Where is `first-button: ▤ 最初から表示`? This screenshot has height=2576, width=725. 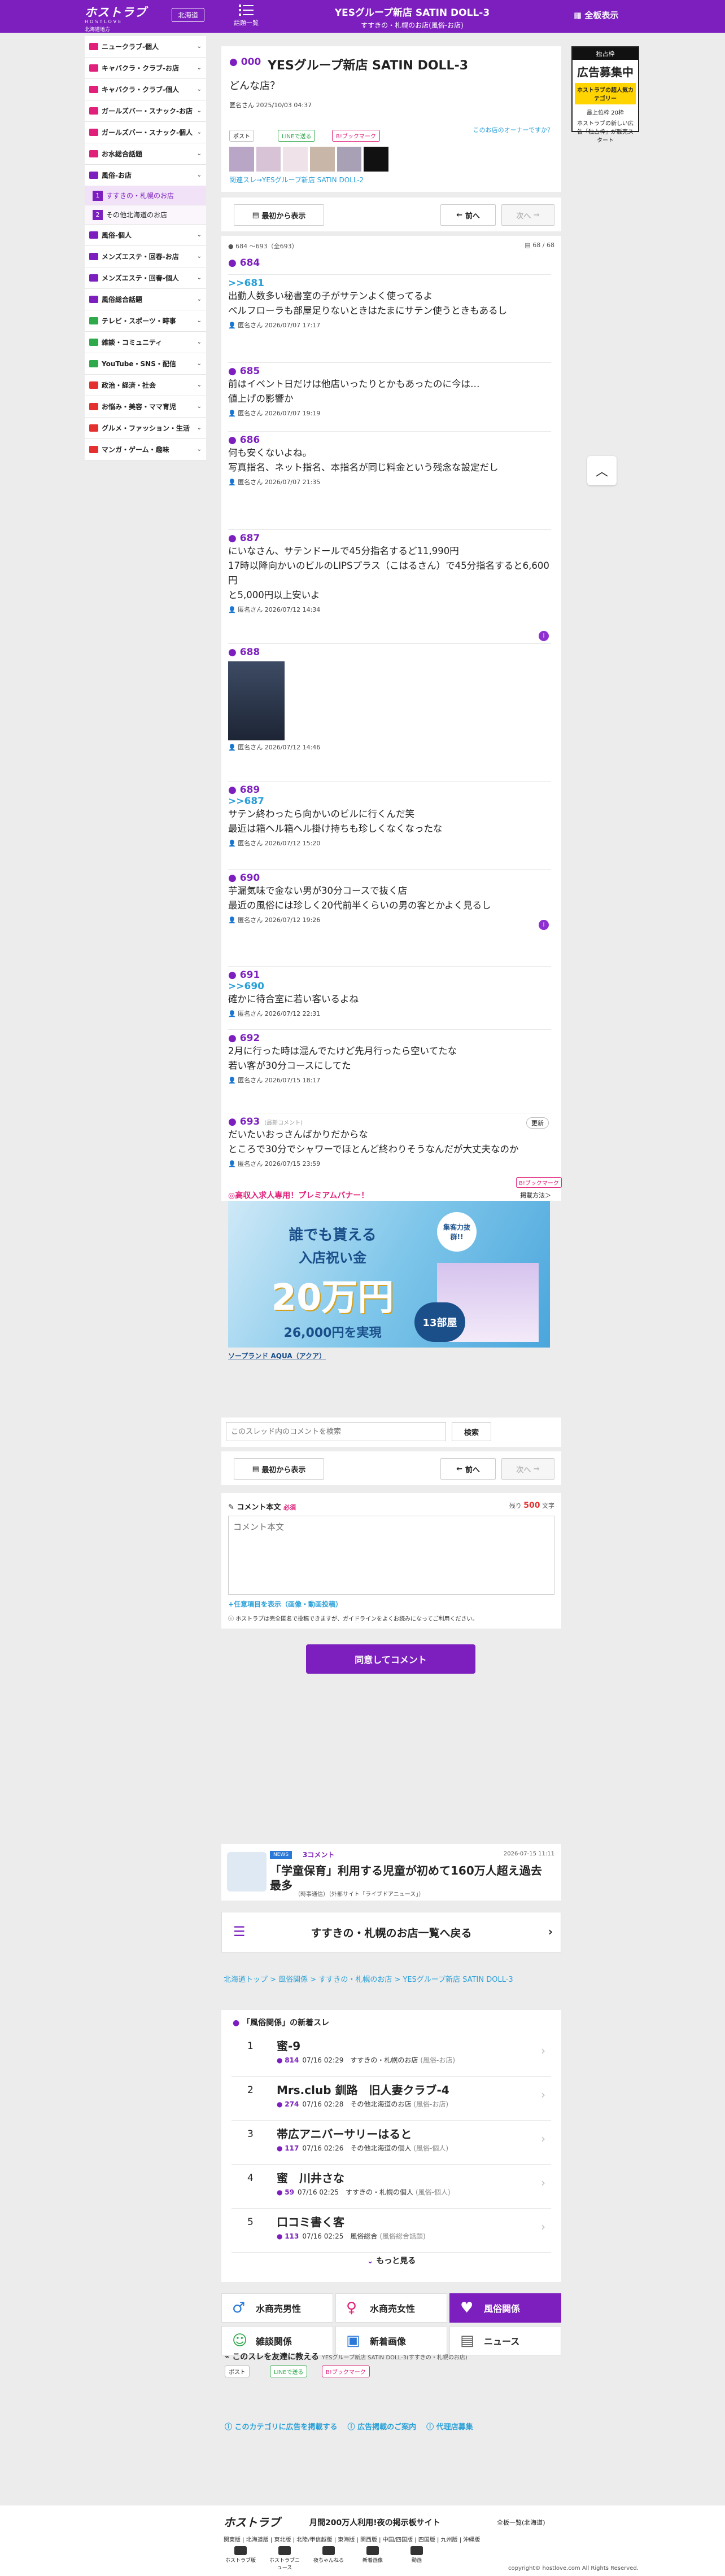 first-button: ▤ 最初から表示 is located at coordinates (279, 215).